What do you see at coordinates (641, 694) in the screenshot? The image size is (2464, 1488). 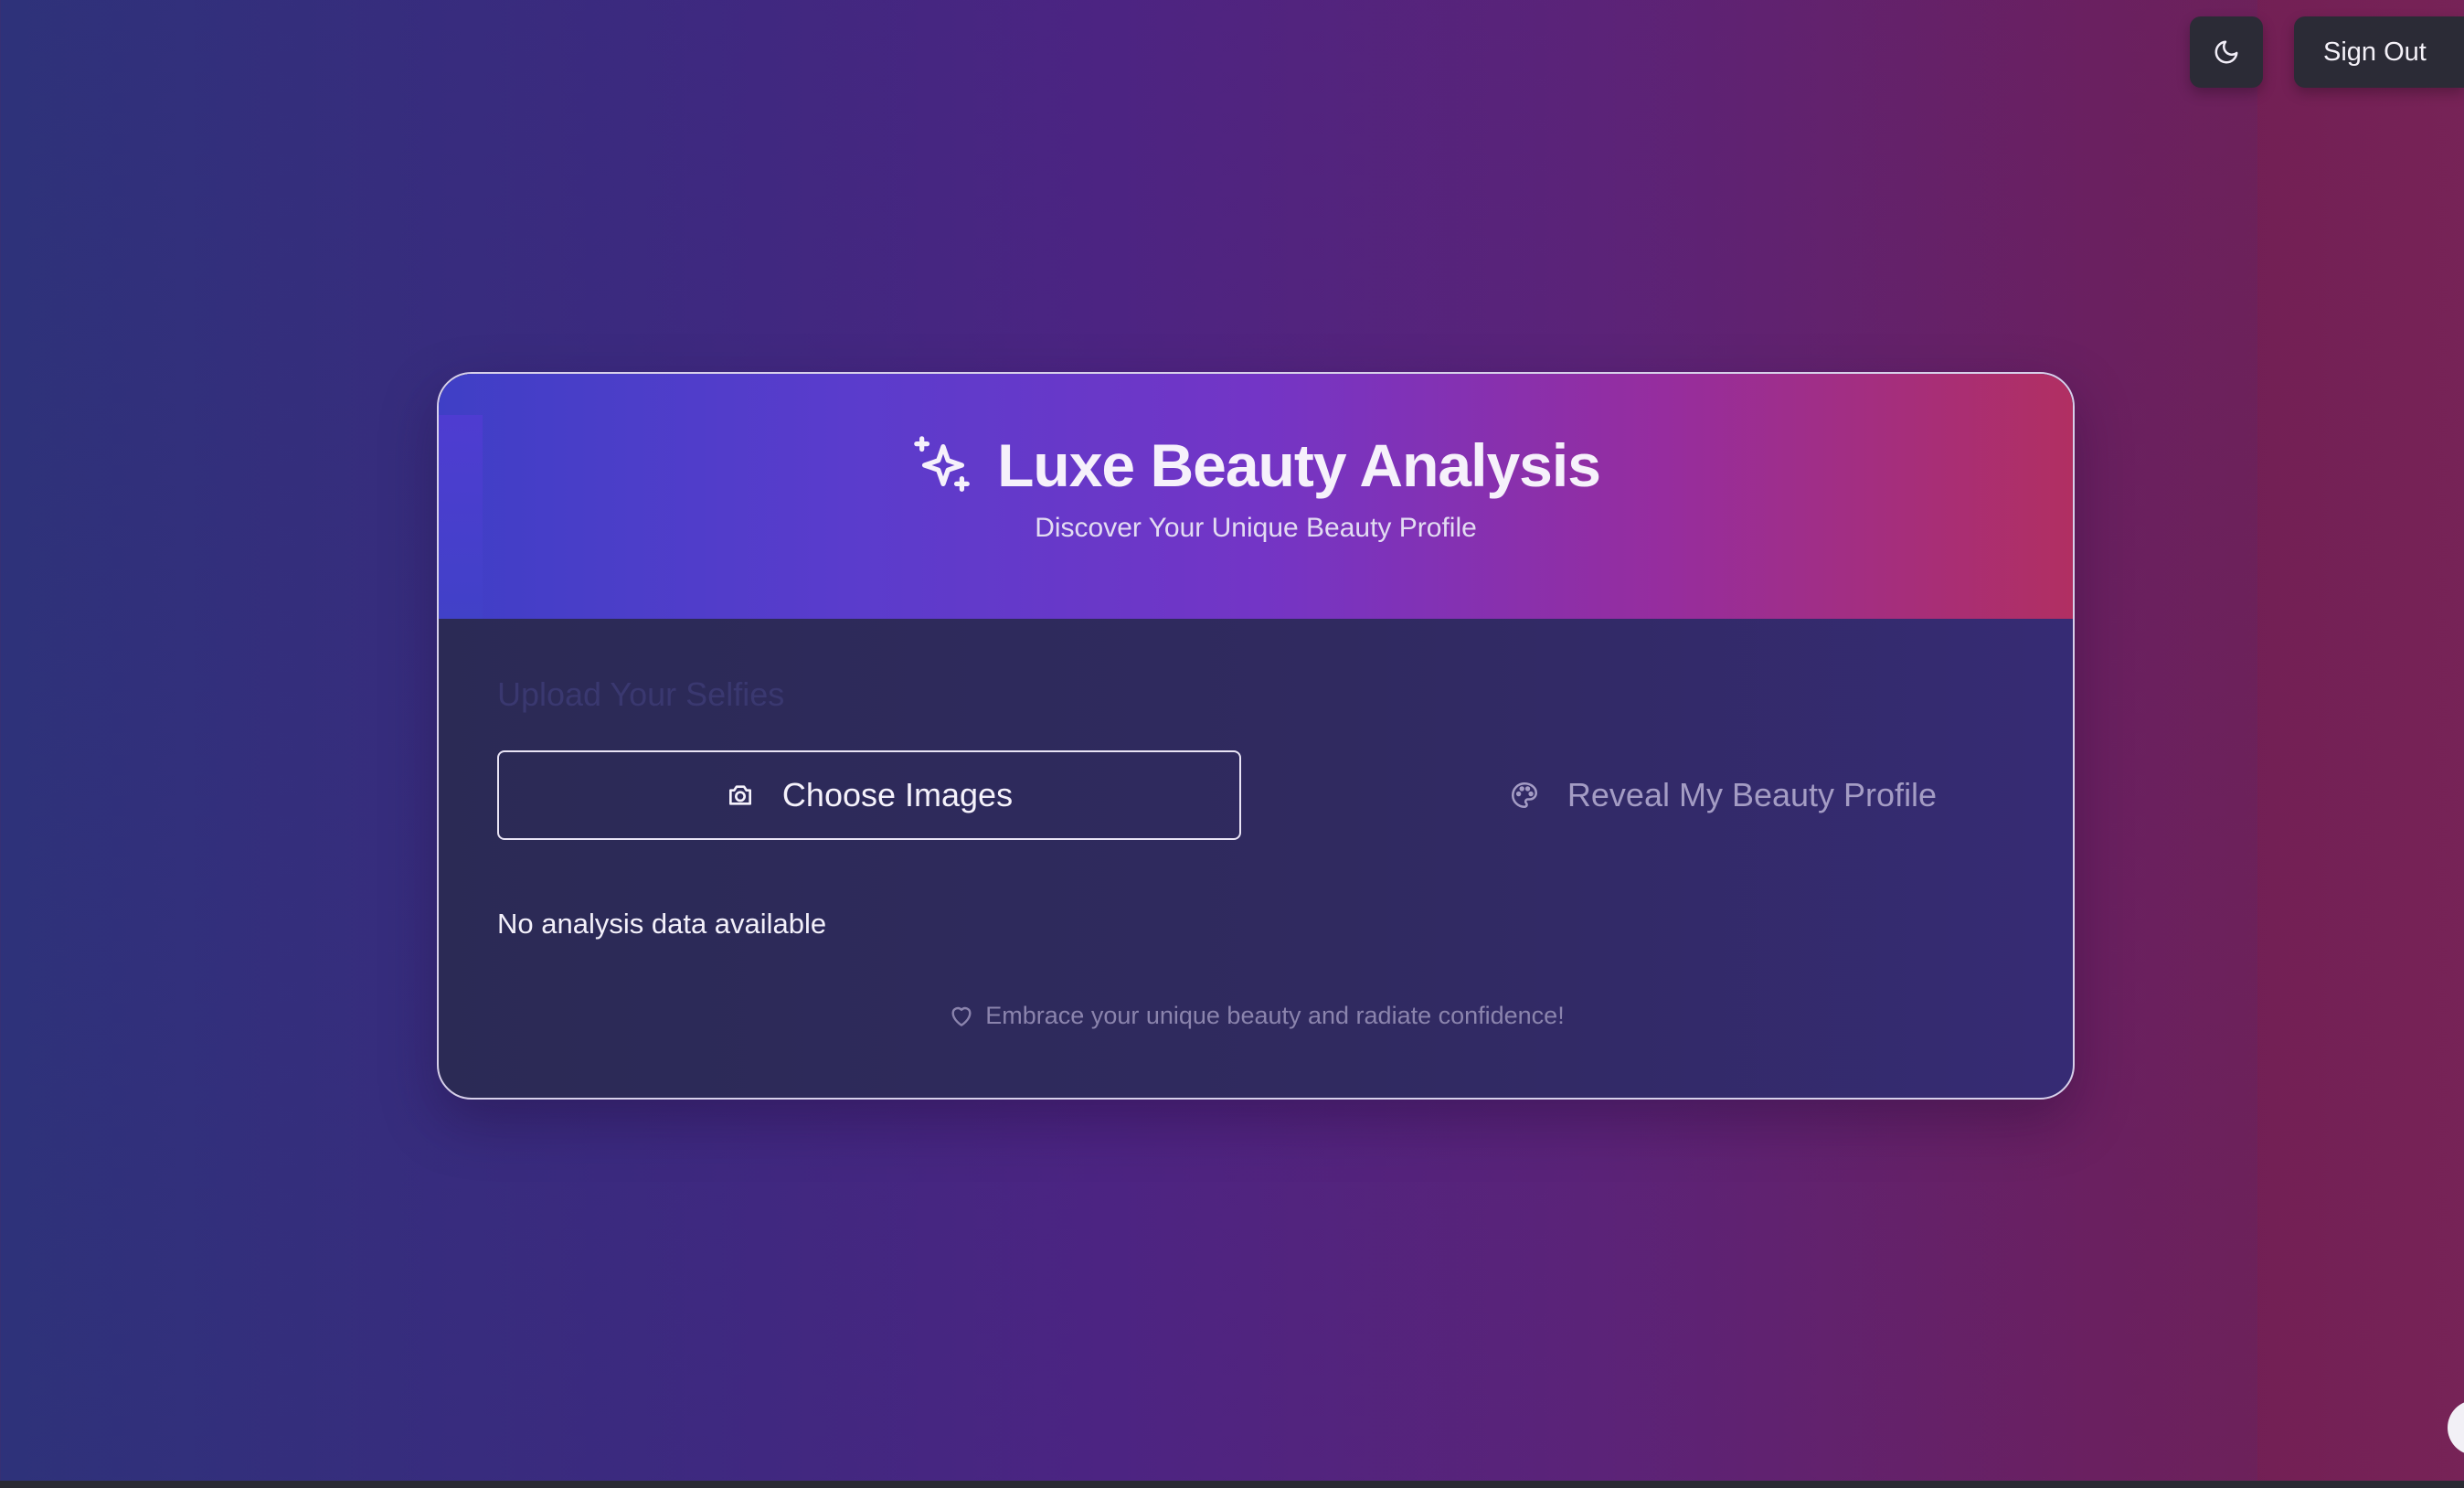 I see `upload-label: Upload Your Selfies` at bounding box center [641, 694].